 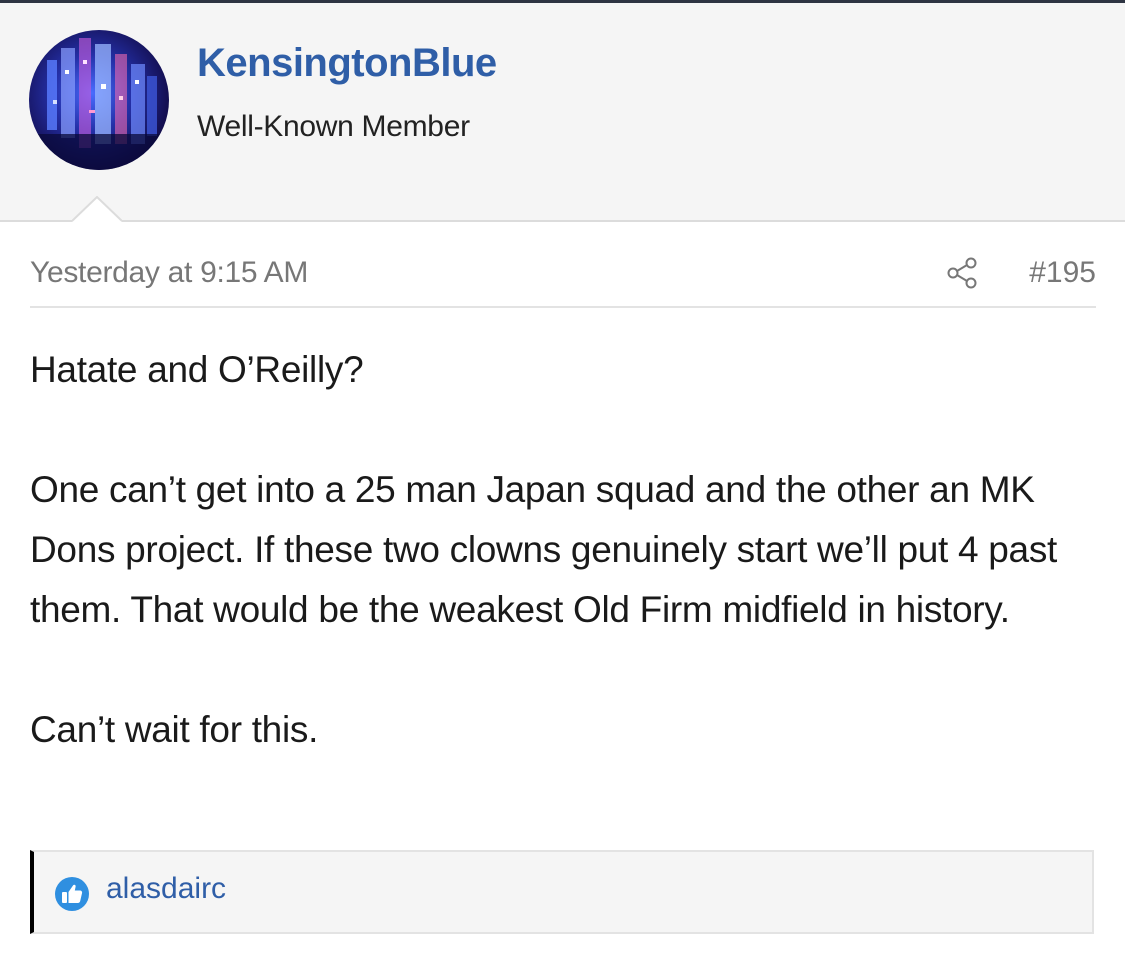 I want to click on post-paragraph: Can’t wait for this., so click(x=174, y=729).